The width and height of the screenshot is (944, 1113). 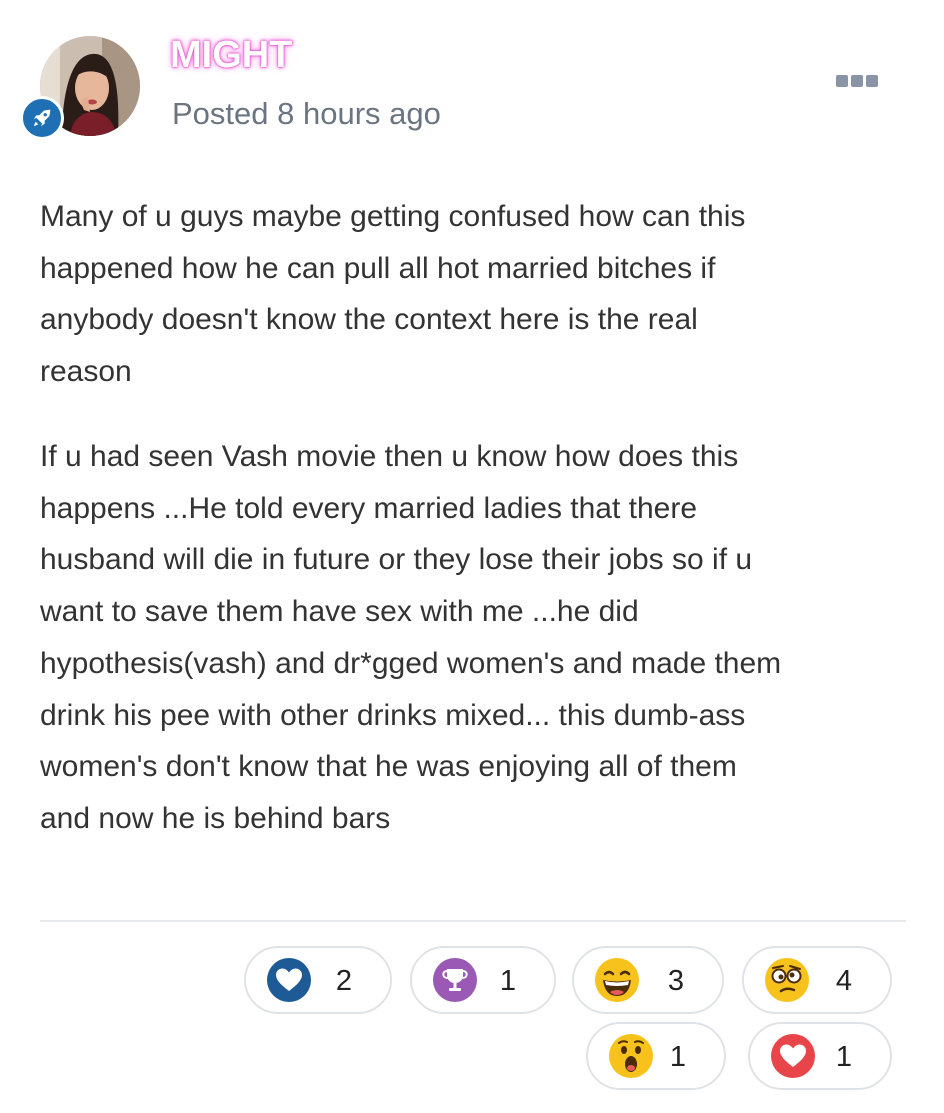 What do you see at coordinates (617, 980) in the screenshot?
I see `grinning-face-icon` at bounding box center [617, 980].